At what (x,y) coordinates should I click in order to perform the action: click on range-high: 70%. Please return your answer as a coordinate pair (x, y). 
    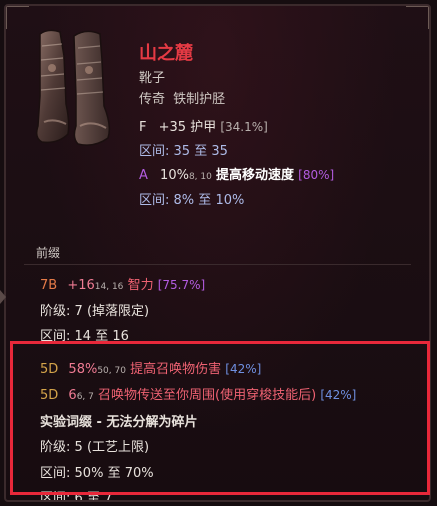
    Looking at the image, I should click on (139, 473).